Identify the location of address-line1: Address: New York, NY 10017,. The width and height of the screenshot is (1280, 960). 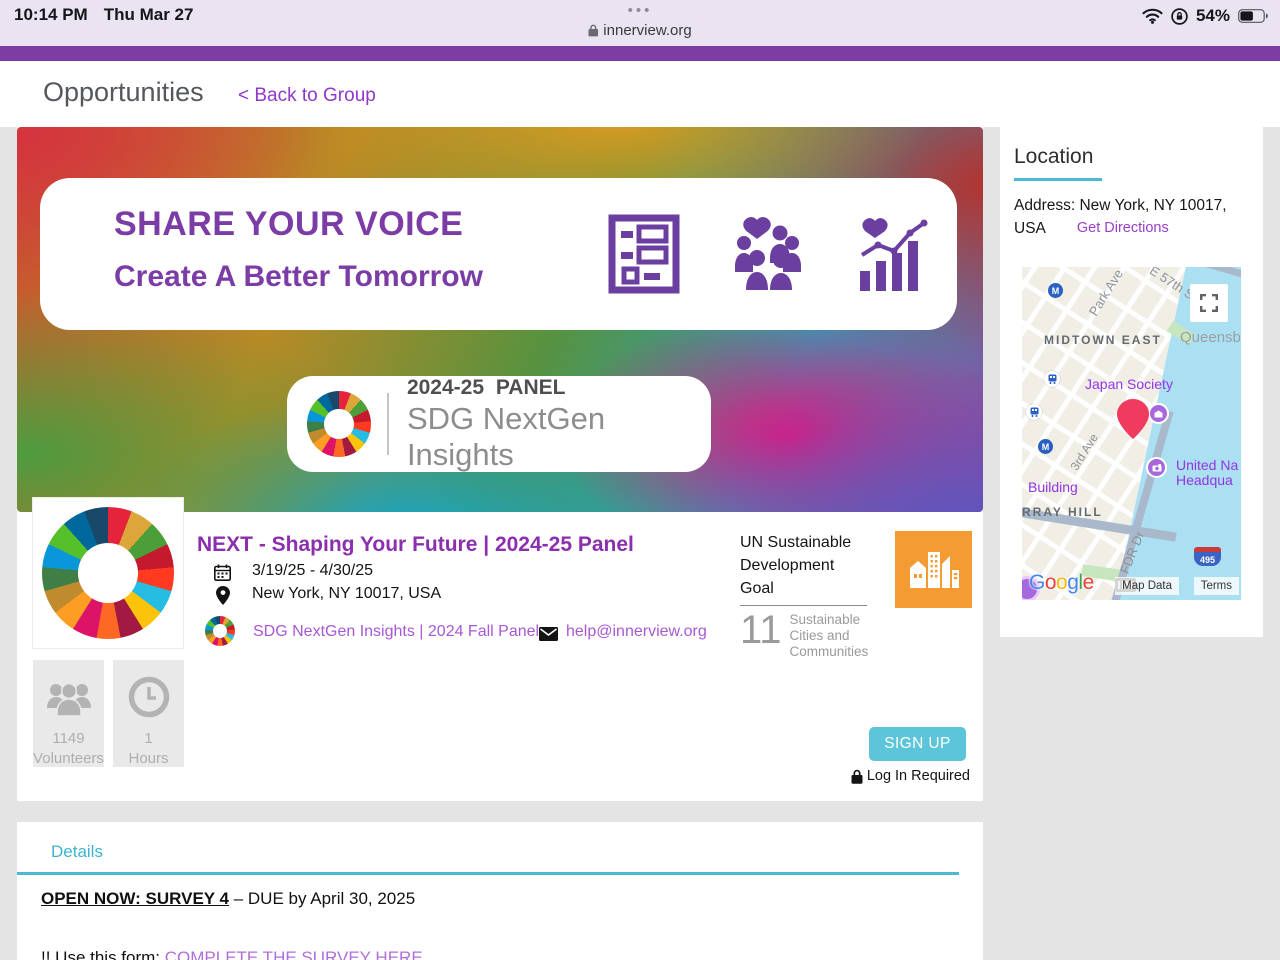
(1120, 205).